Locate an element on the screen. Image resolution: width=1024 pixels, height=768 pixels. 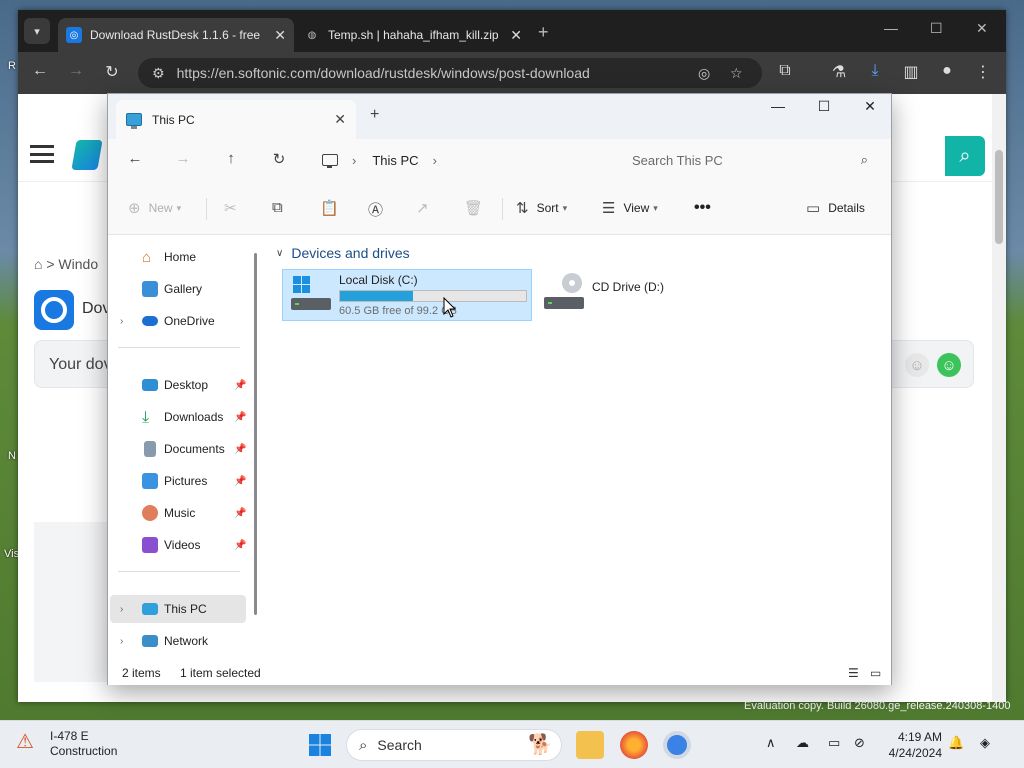
network-off-icon: ⊘ is located at coordinates (859, 743).